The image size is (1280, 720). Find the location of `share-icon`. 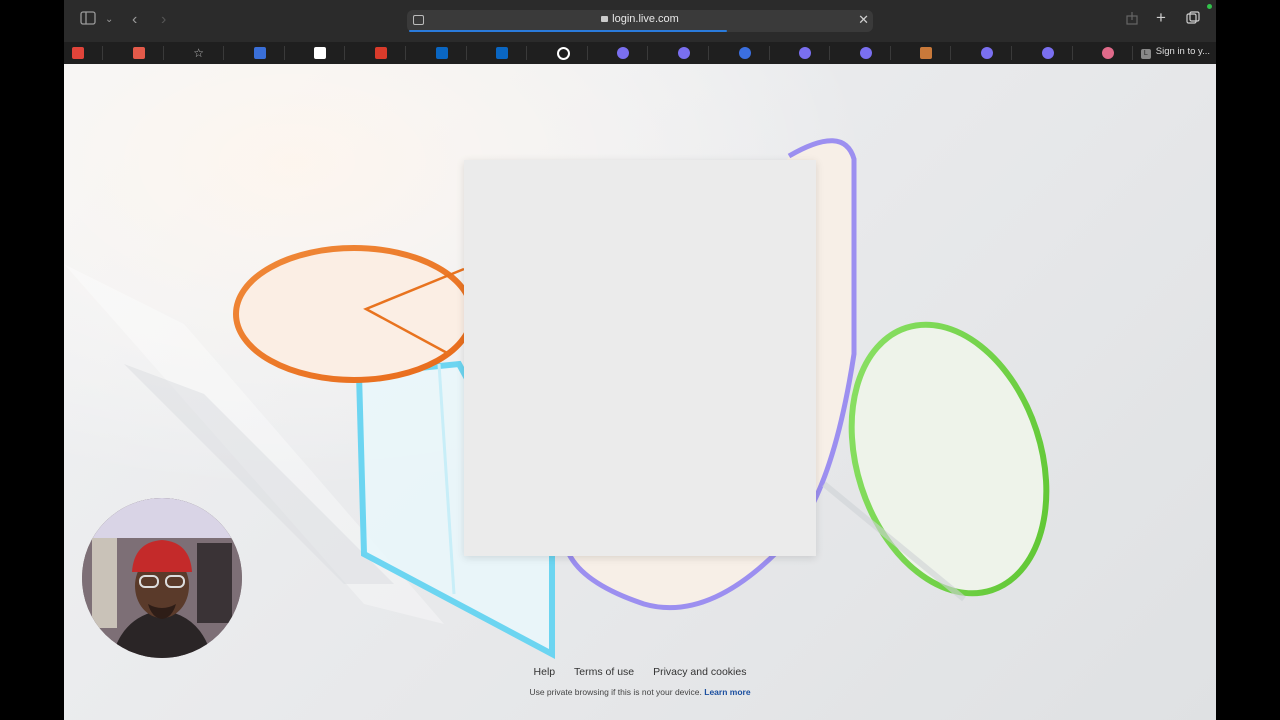

share-icon is located at coordinates (1132, 20).